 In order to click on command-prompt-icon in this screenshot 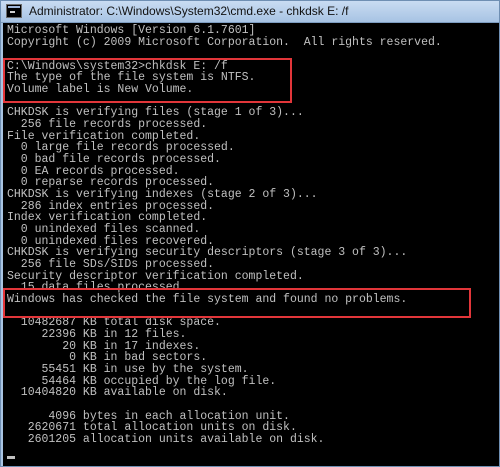, I will do `click(14, 11)`.